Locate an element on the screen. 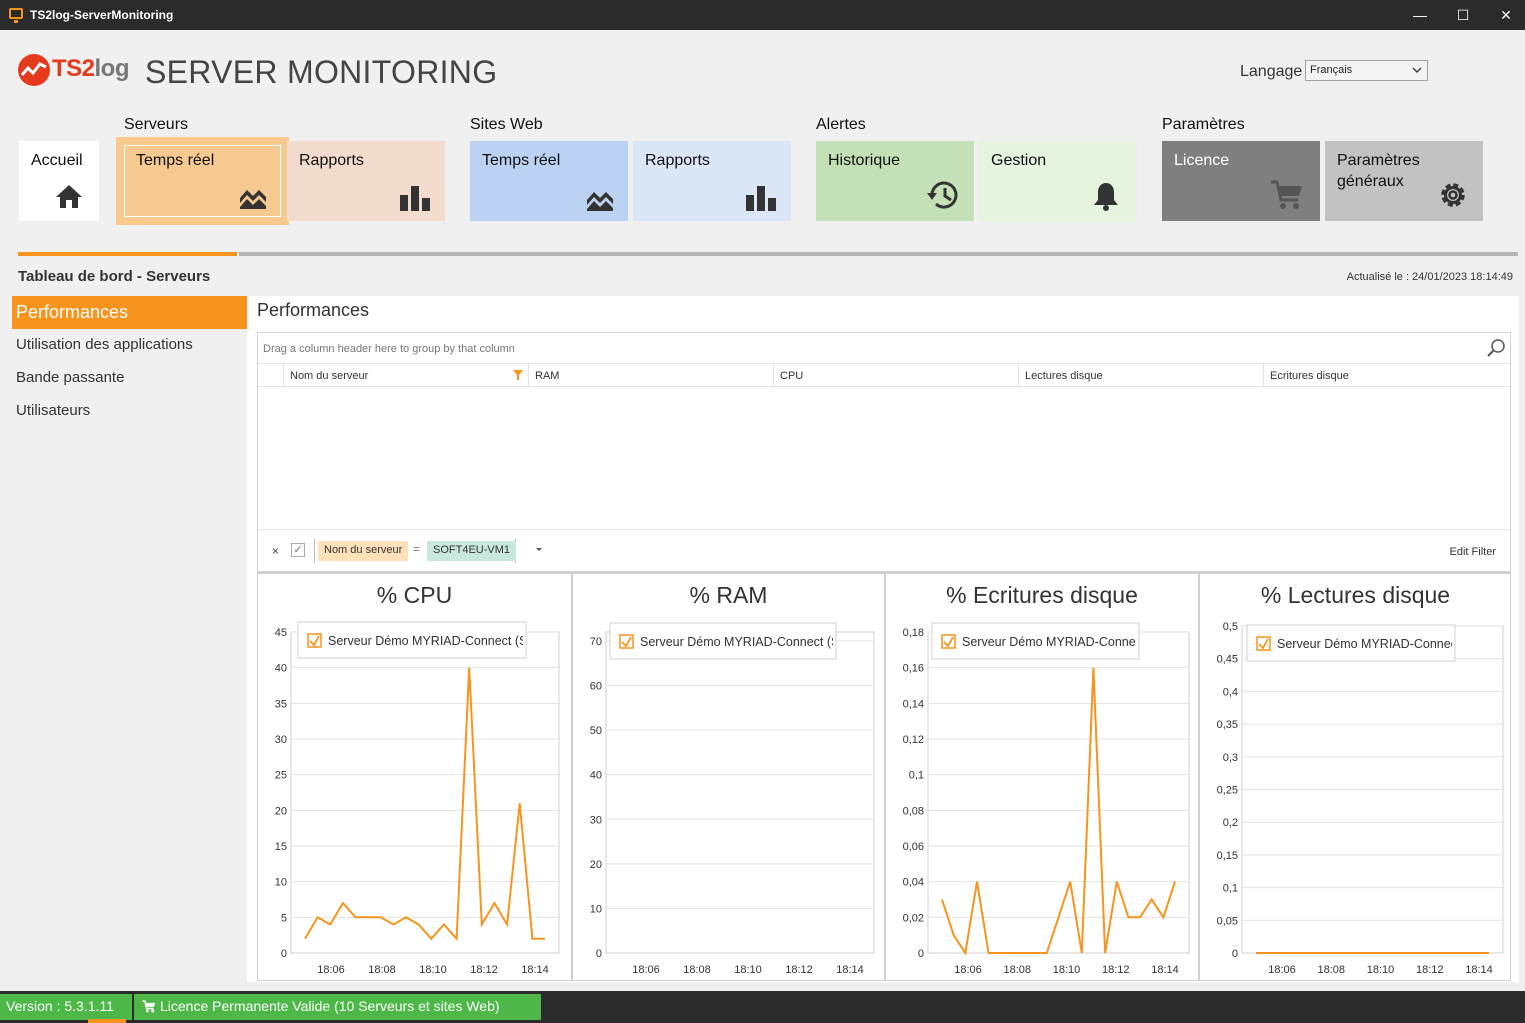 The width and height of the screenshot is (1525, 1023). filter-dropdown-icon is located at coordinates (539, 549).